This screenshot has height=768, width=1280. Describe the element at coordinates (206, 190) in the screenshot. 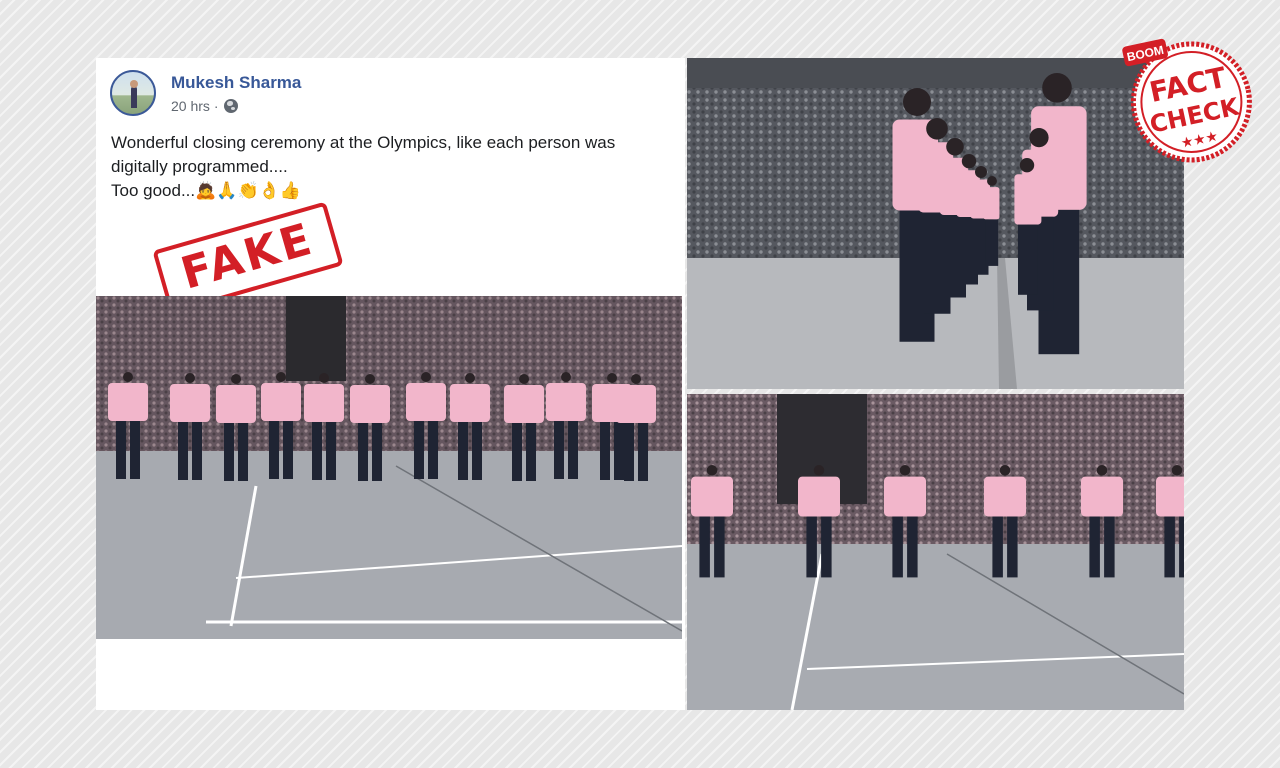

I see `post-text-line: Too good...🙇🙏👏👌👍` at that location.